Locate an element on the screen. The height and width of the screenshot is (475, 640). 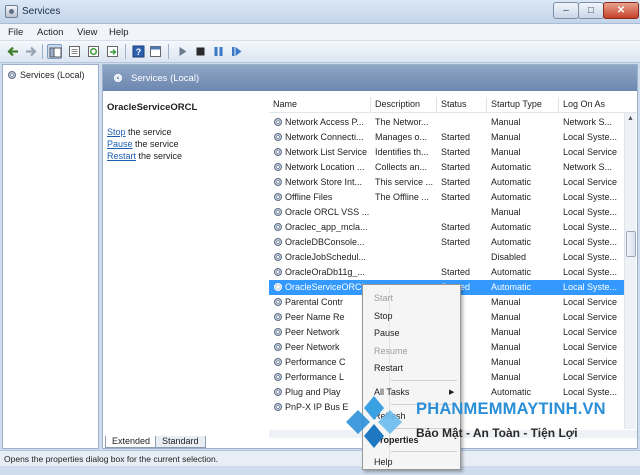
service-name: OracleServiceORCL is located at coordinates (326, 287).